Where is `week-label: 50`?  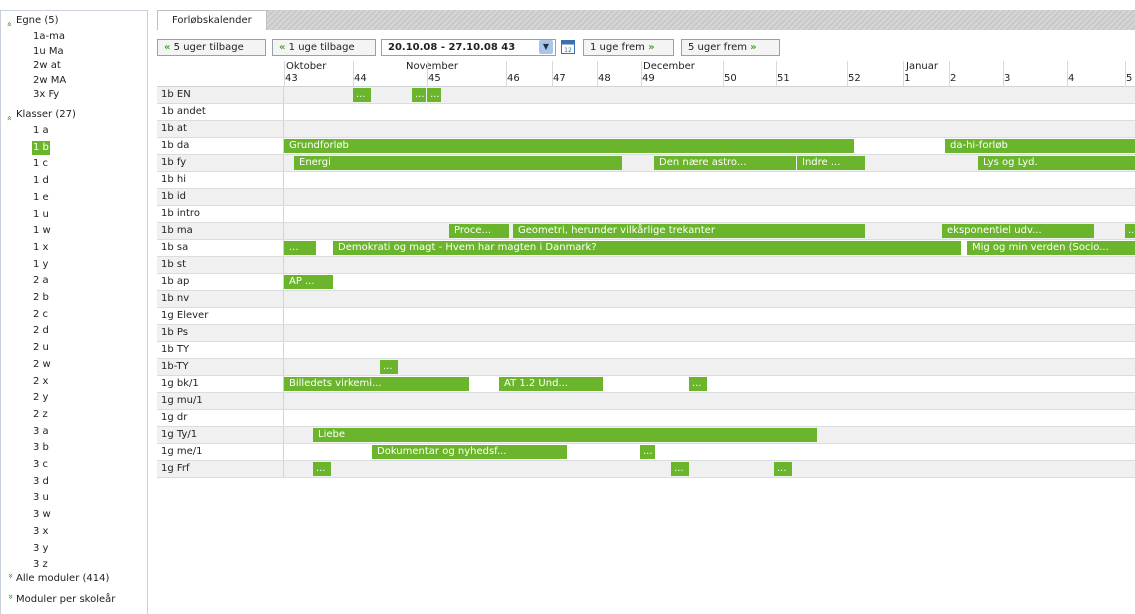
week-label: 50 is located at coordinates (730, 78).